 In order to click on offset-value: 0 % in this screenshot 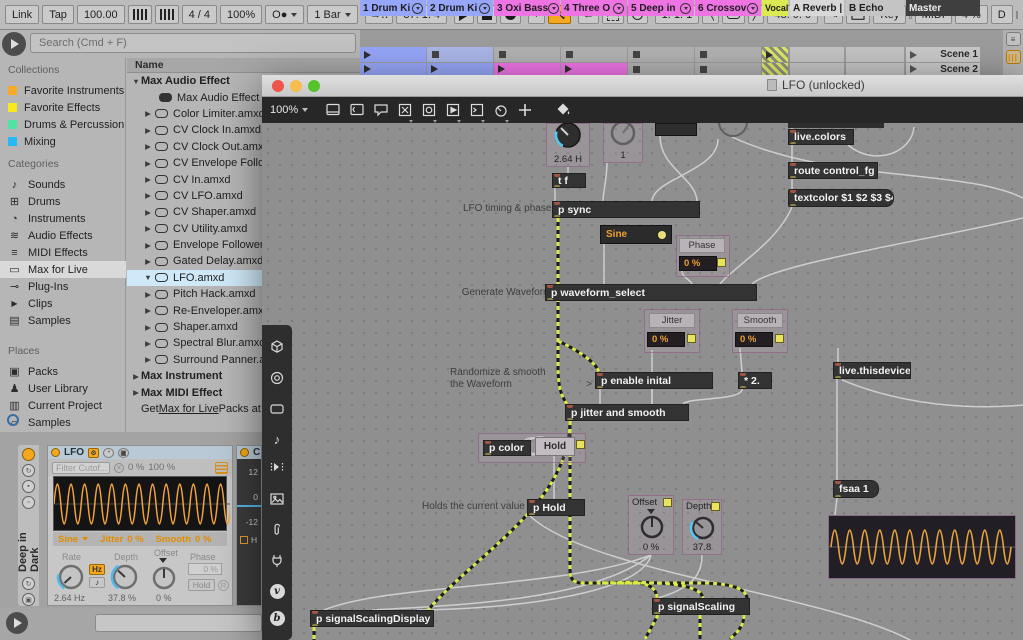, I will do `click(164, 598)`.